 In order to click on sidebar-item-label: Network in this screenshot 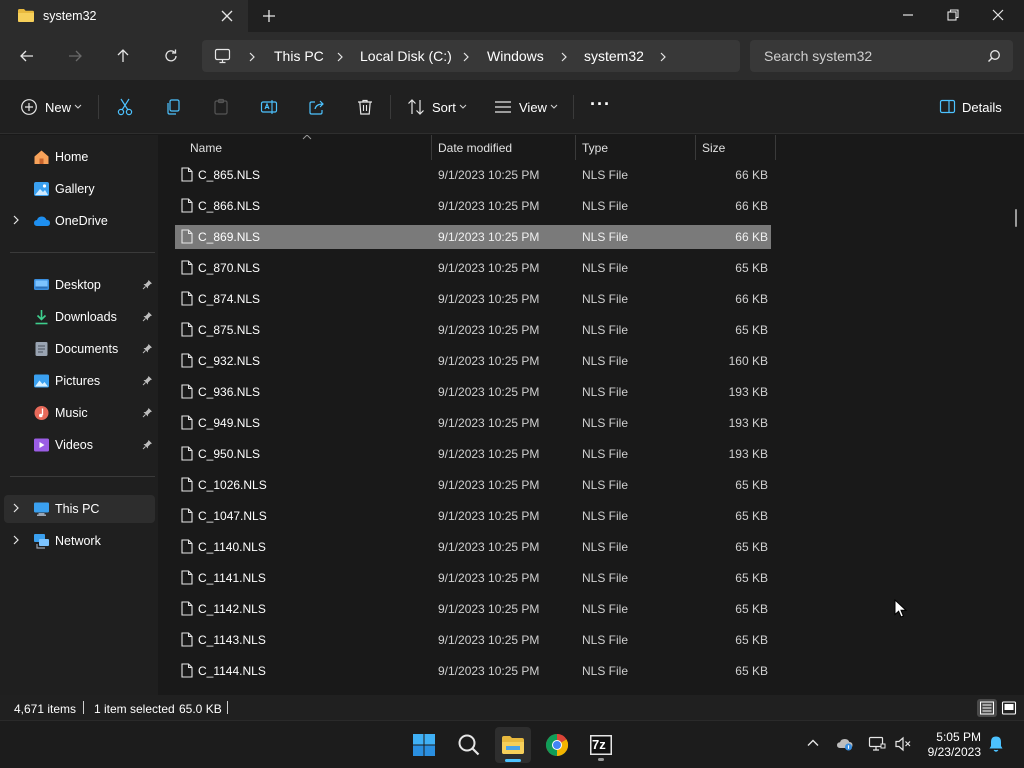, I will do `click(78, 541)`.